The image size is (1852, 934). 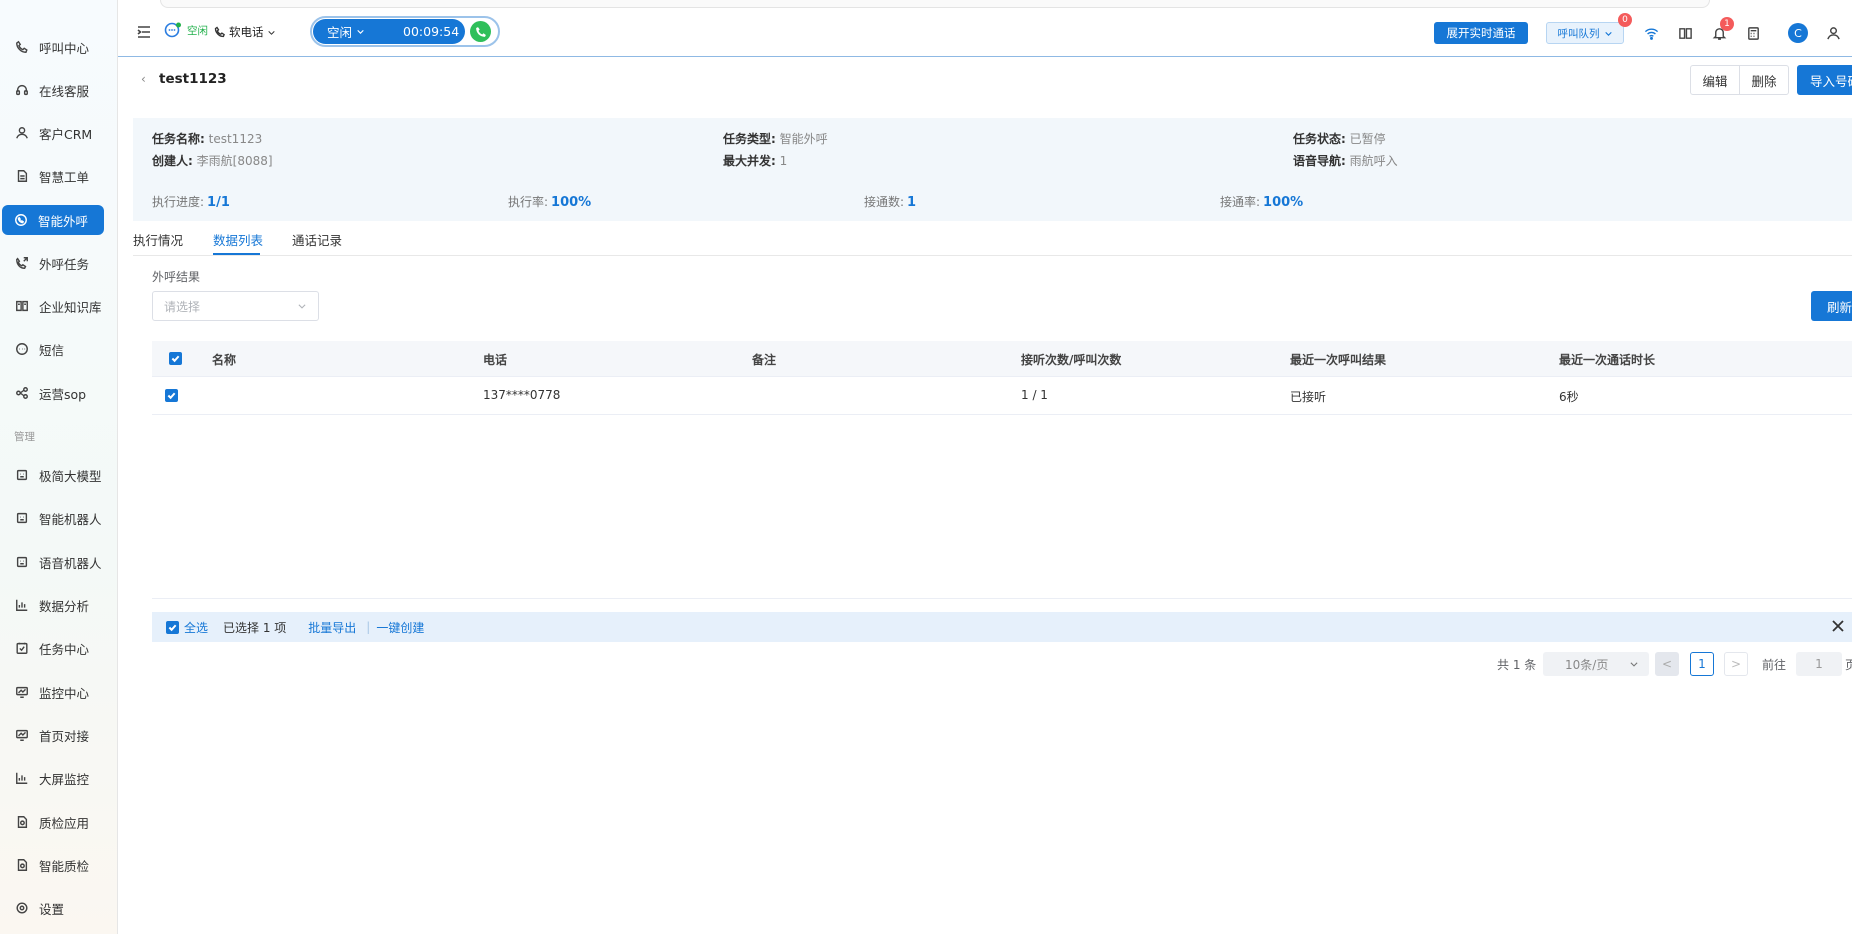 What do you see at coordinates (59, 735) in the screenshot?
I see `sidebar-item-home-integration: 首页对接` at bounding box center [59, 735].